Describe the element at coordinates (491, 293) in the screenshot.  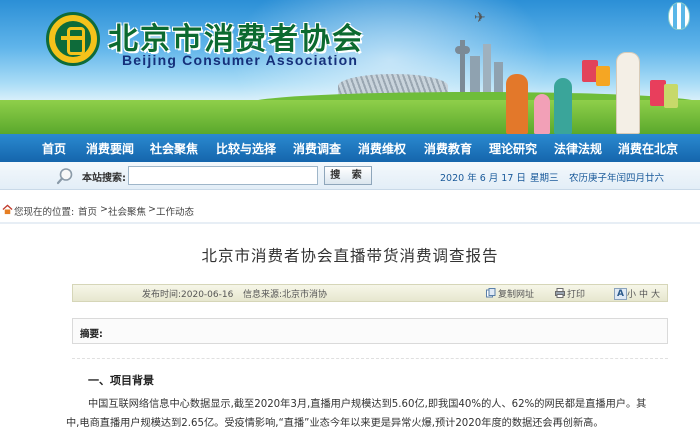
I see `copy-link-icon` at that location.